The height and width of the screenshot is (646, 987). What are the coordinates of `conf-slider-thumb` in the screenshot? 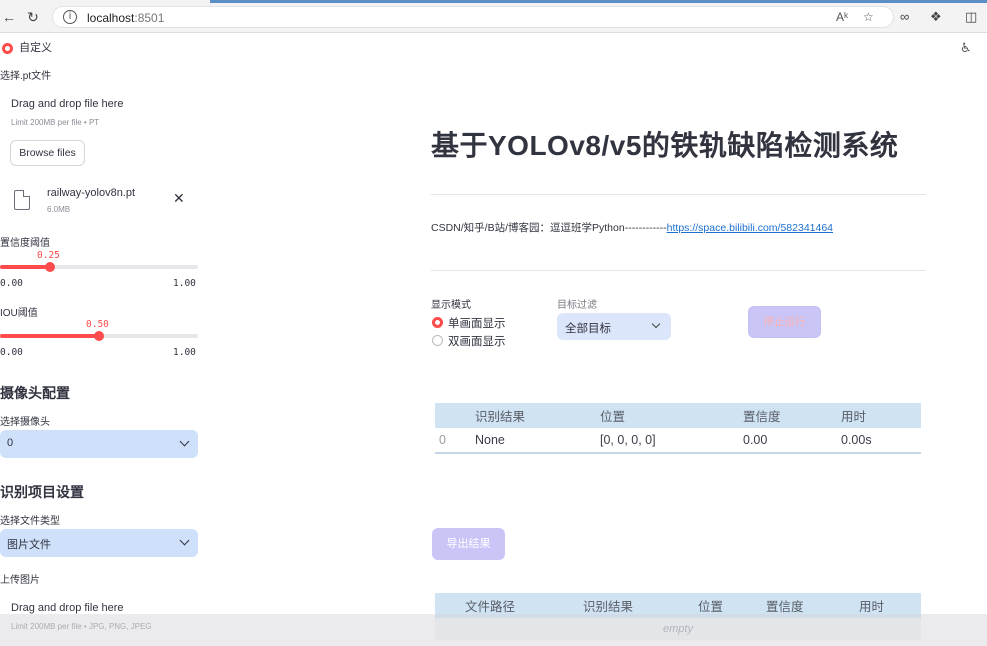 It's located at (49, 267).